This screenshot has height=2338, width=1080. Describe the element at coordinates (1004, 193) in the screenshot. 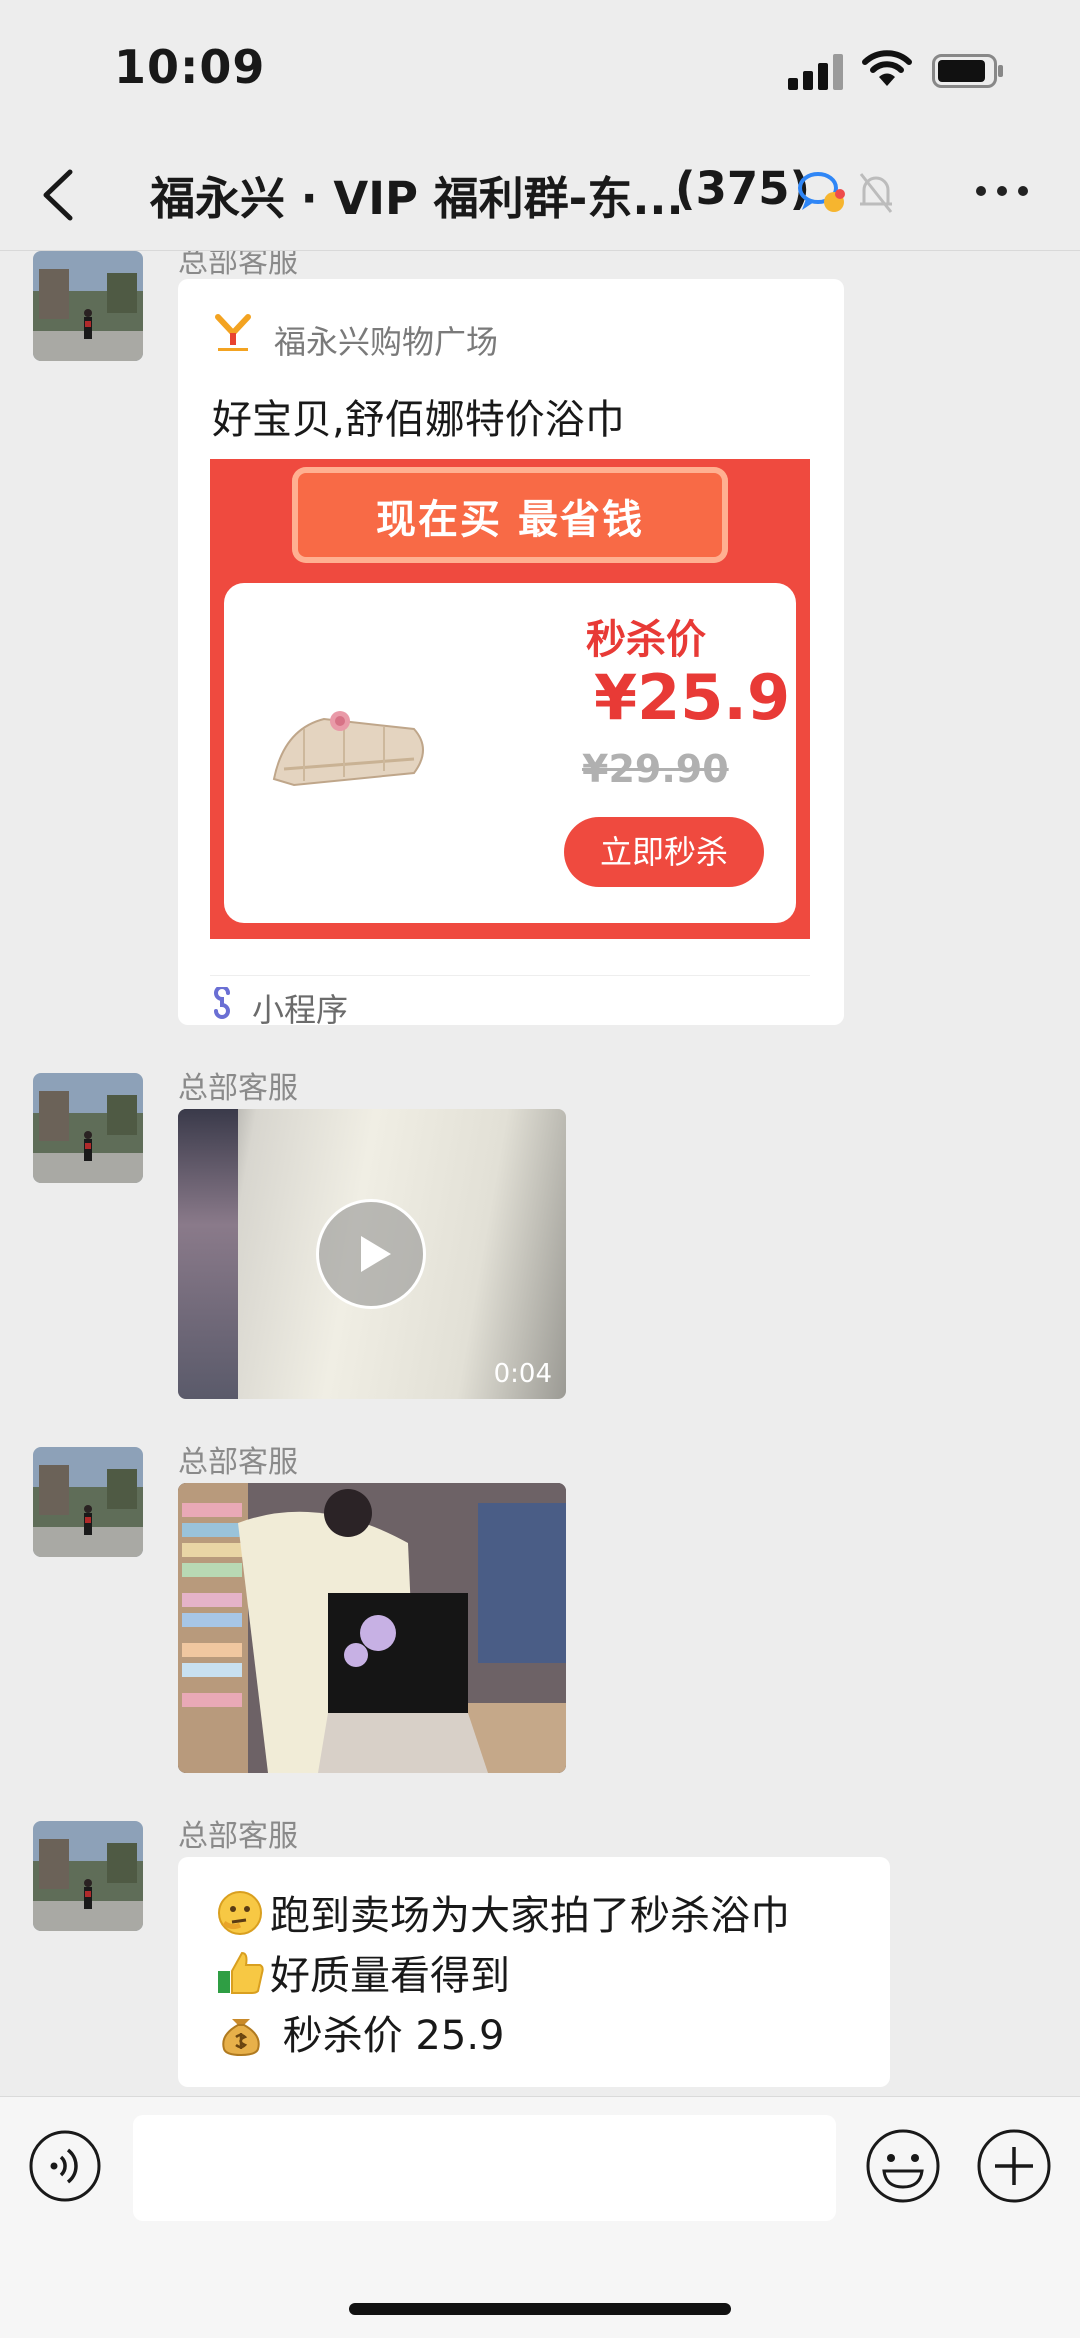

I see `more-options-button` at that location.